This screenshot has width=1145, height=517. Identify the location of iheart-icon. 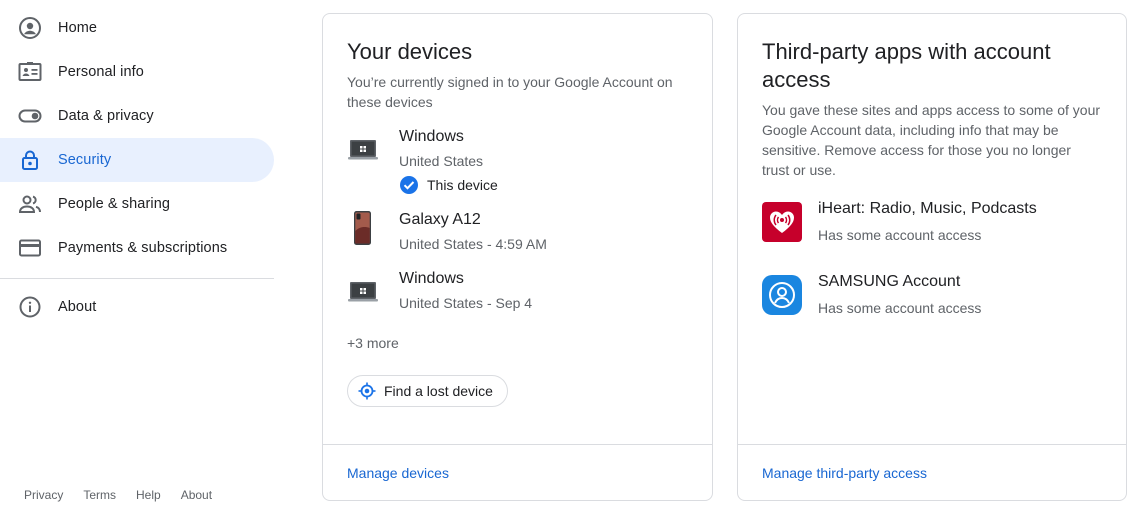
(782, 222).